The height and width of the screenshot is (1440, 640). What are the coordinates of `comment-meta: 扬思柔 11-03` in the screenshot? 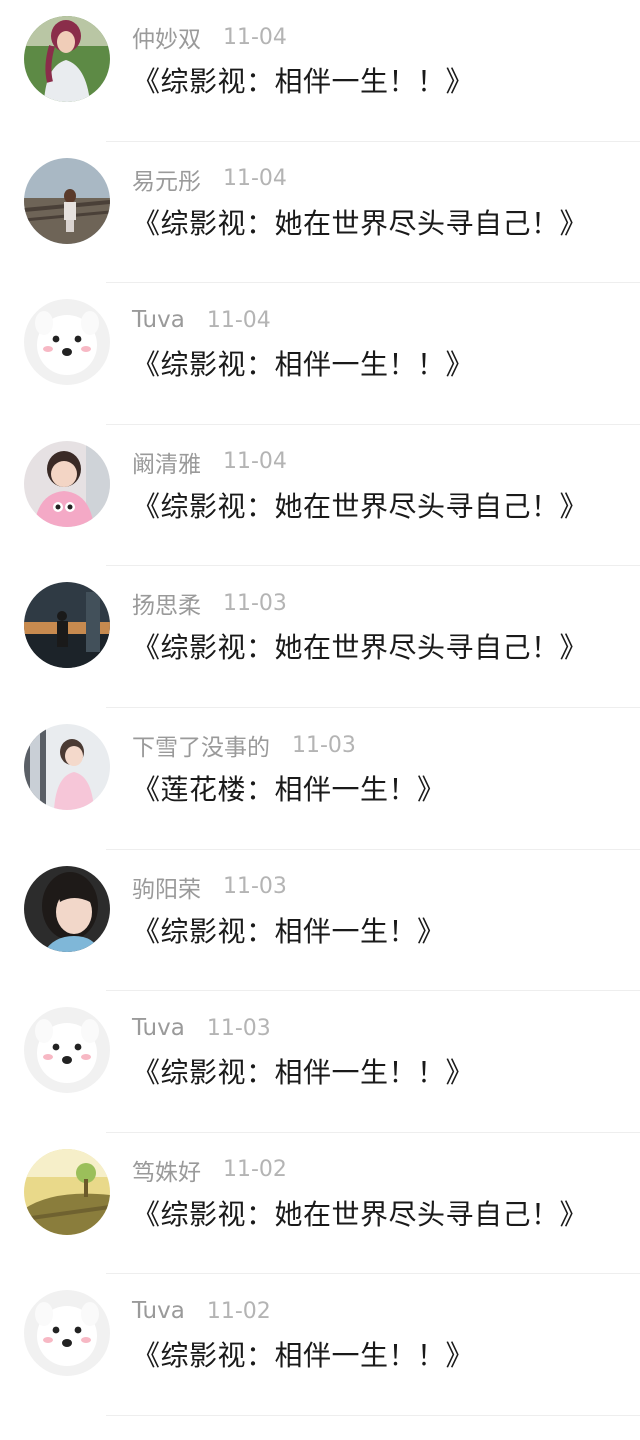 It's located at (209, 603).